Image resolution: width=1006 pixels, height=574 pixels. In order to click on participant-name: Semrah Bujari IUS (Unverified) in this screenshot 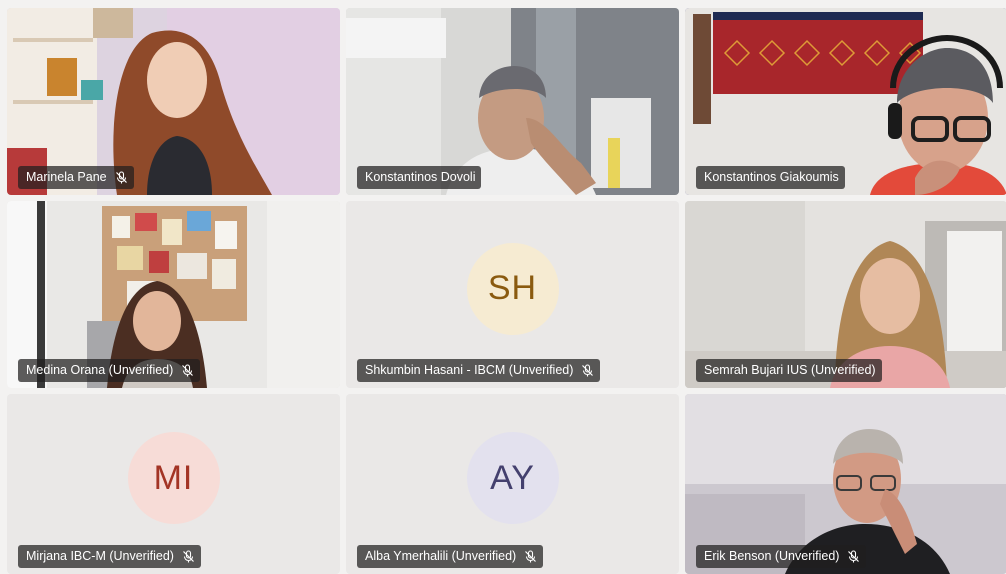, I will do `click(790, 370)`.